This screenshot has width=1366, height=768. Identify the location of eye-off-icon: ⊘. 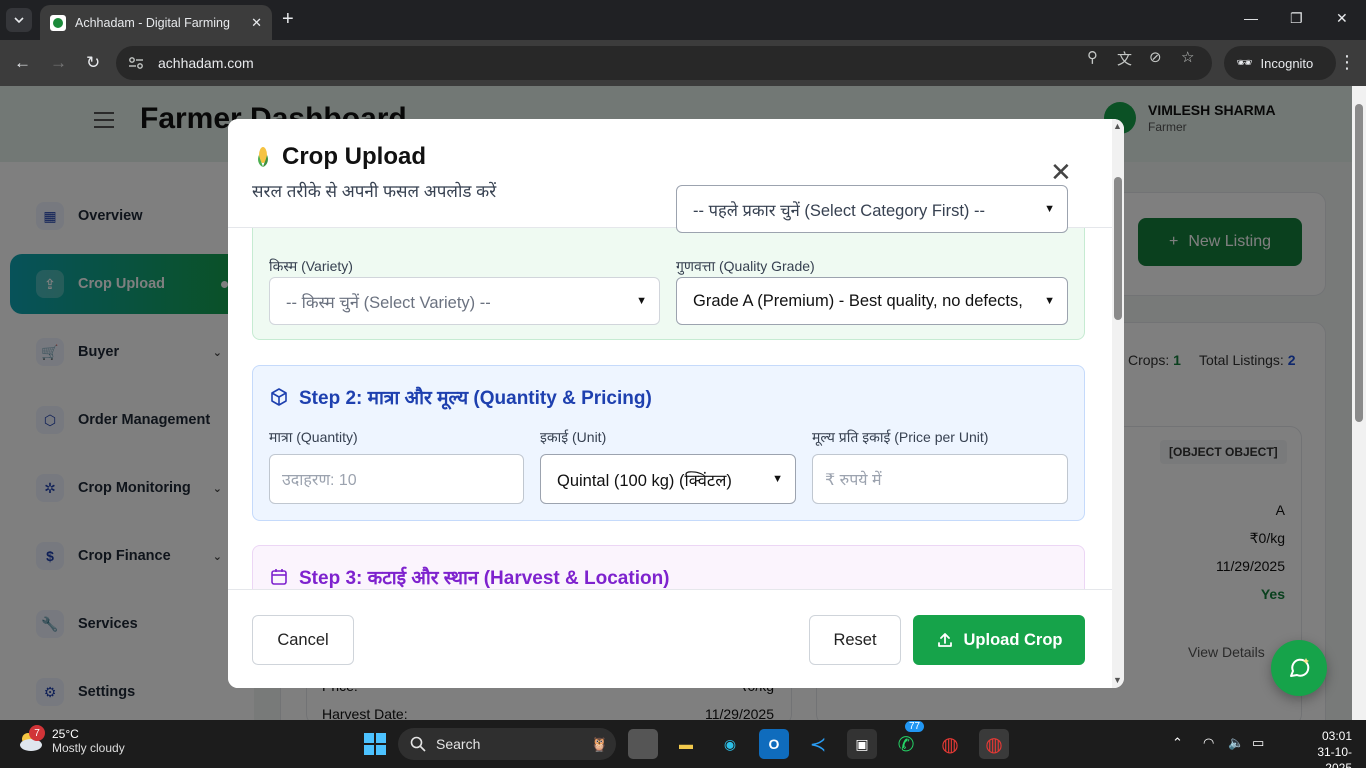
(1155, 57).